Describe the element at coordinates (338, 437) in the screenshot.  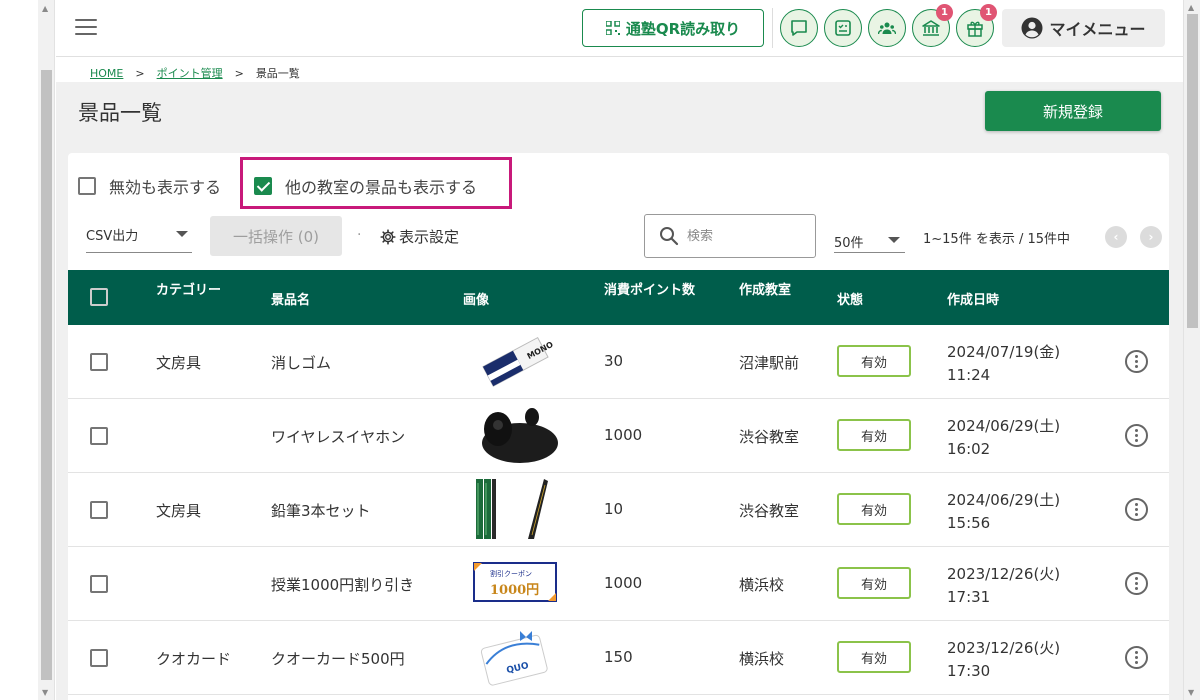
I see `cell-prize-name: ワイヤレスイヤホン` at that location.